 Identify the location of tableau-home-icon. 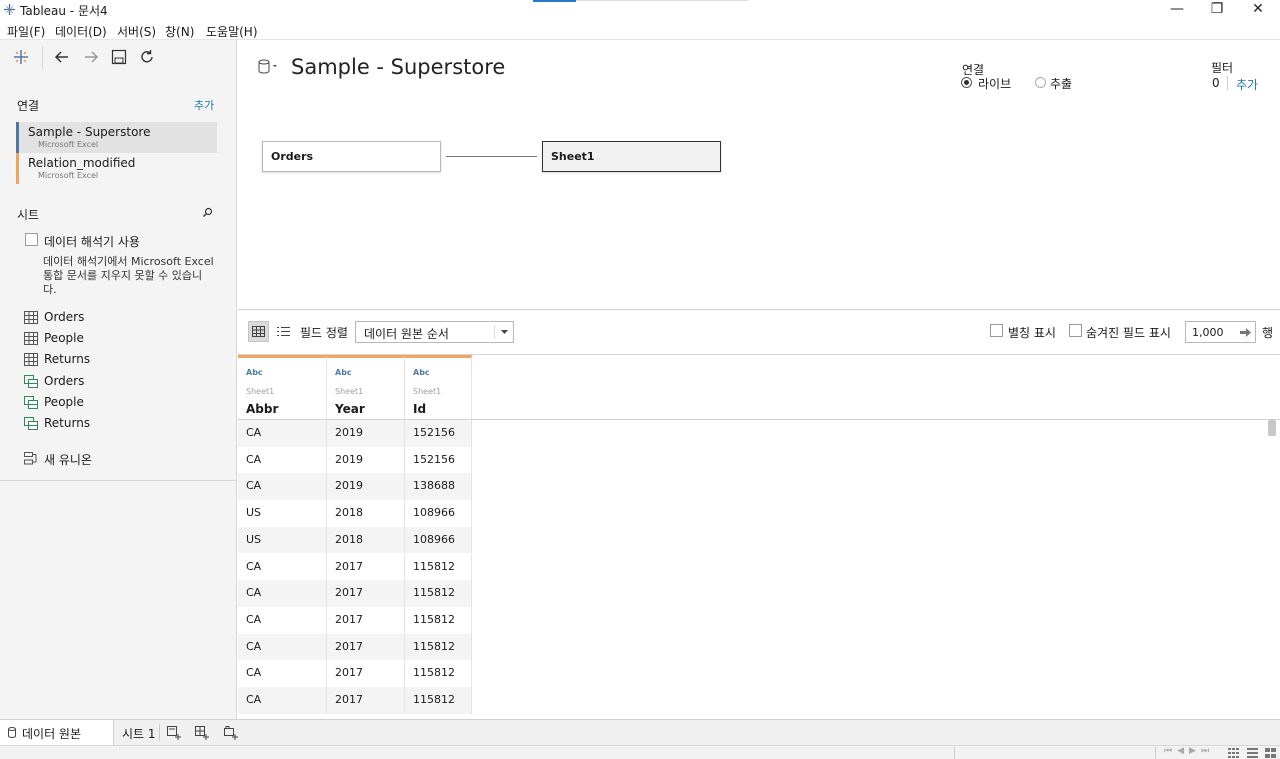
(21, 57).